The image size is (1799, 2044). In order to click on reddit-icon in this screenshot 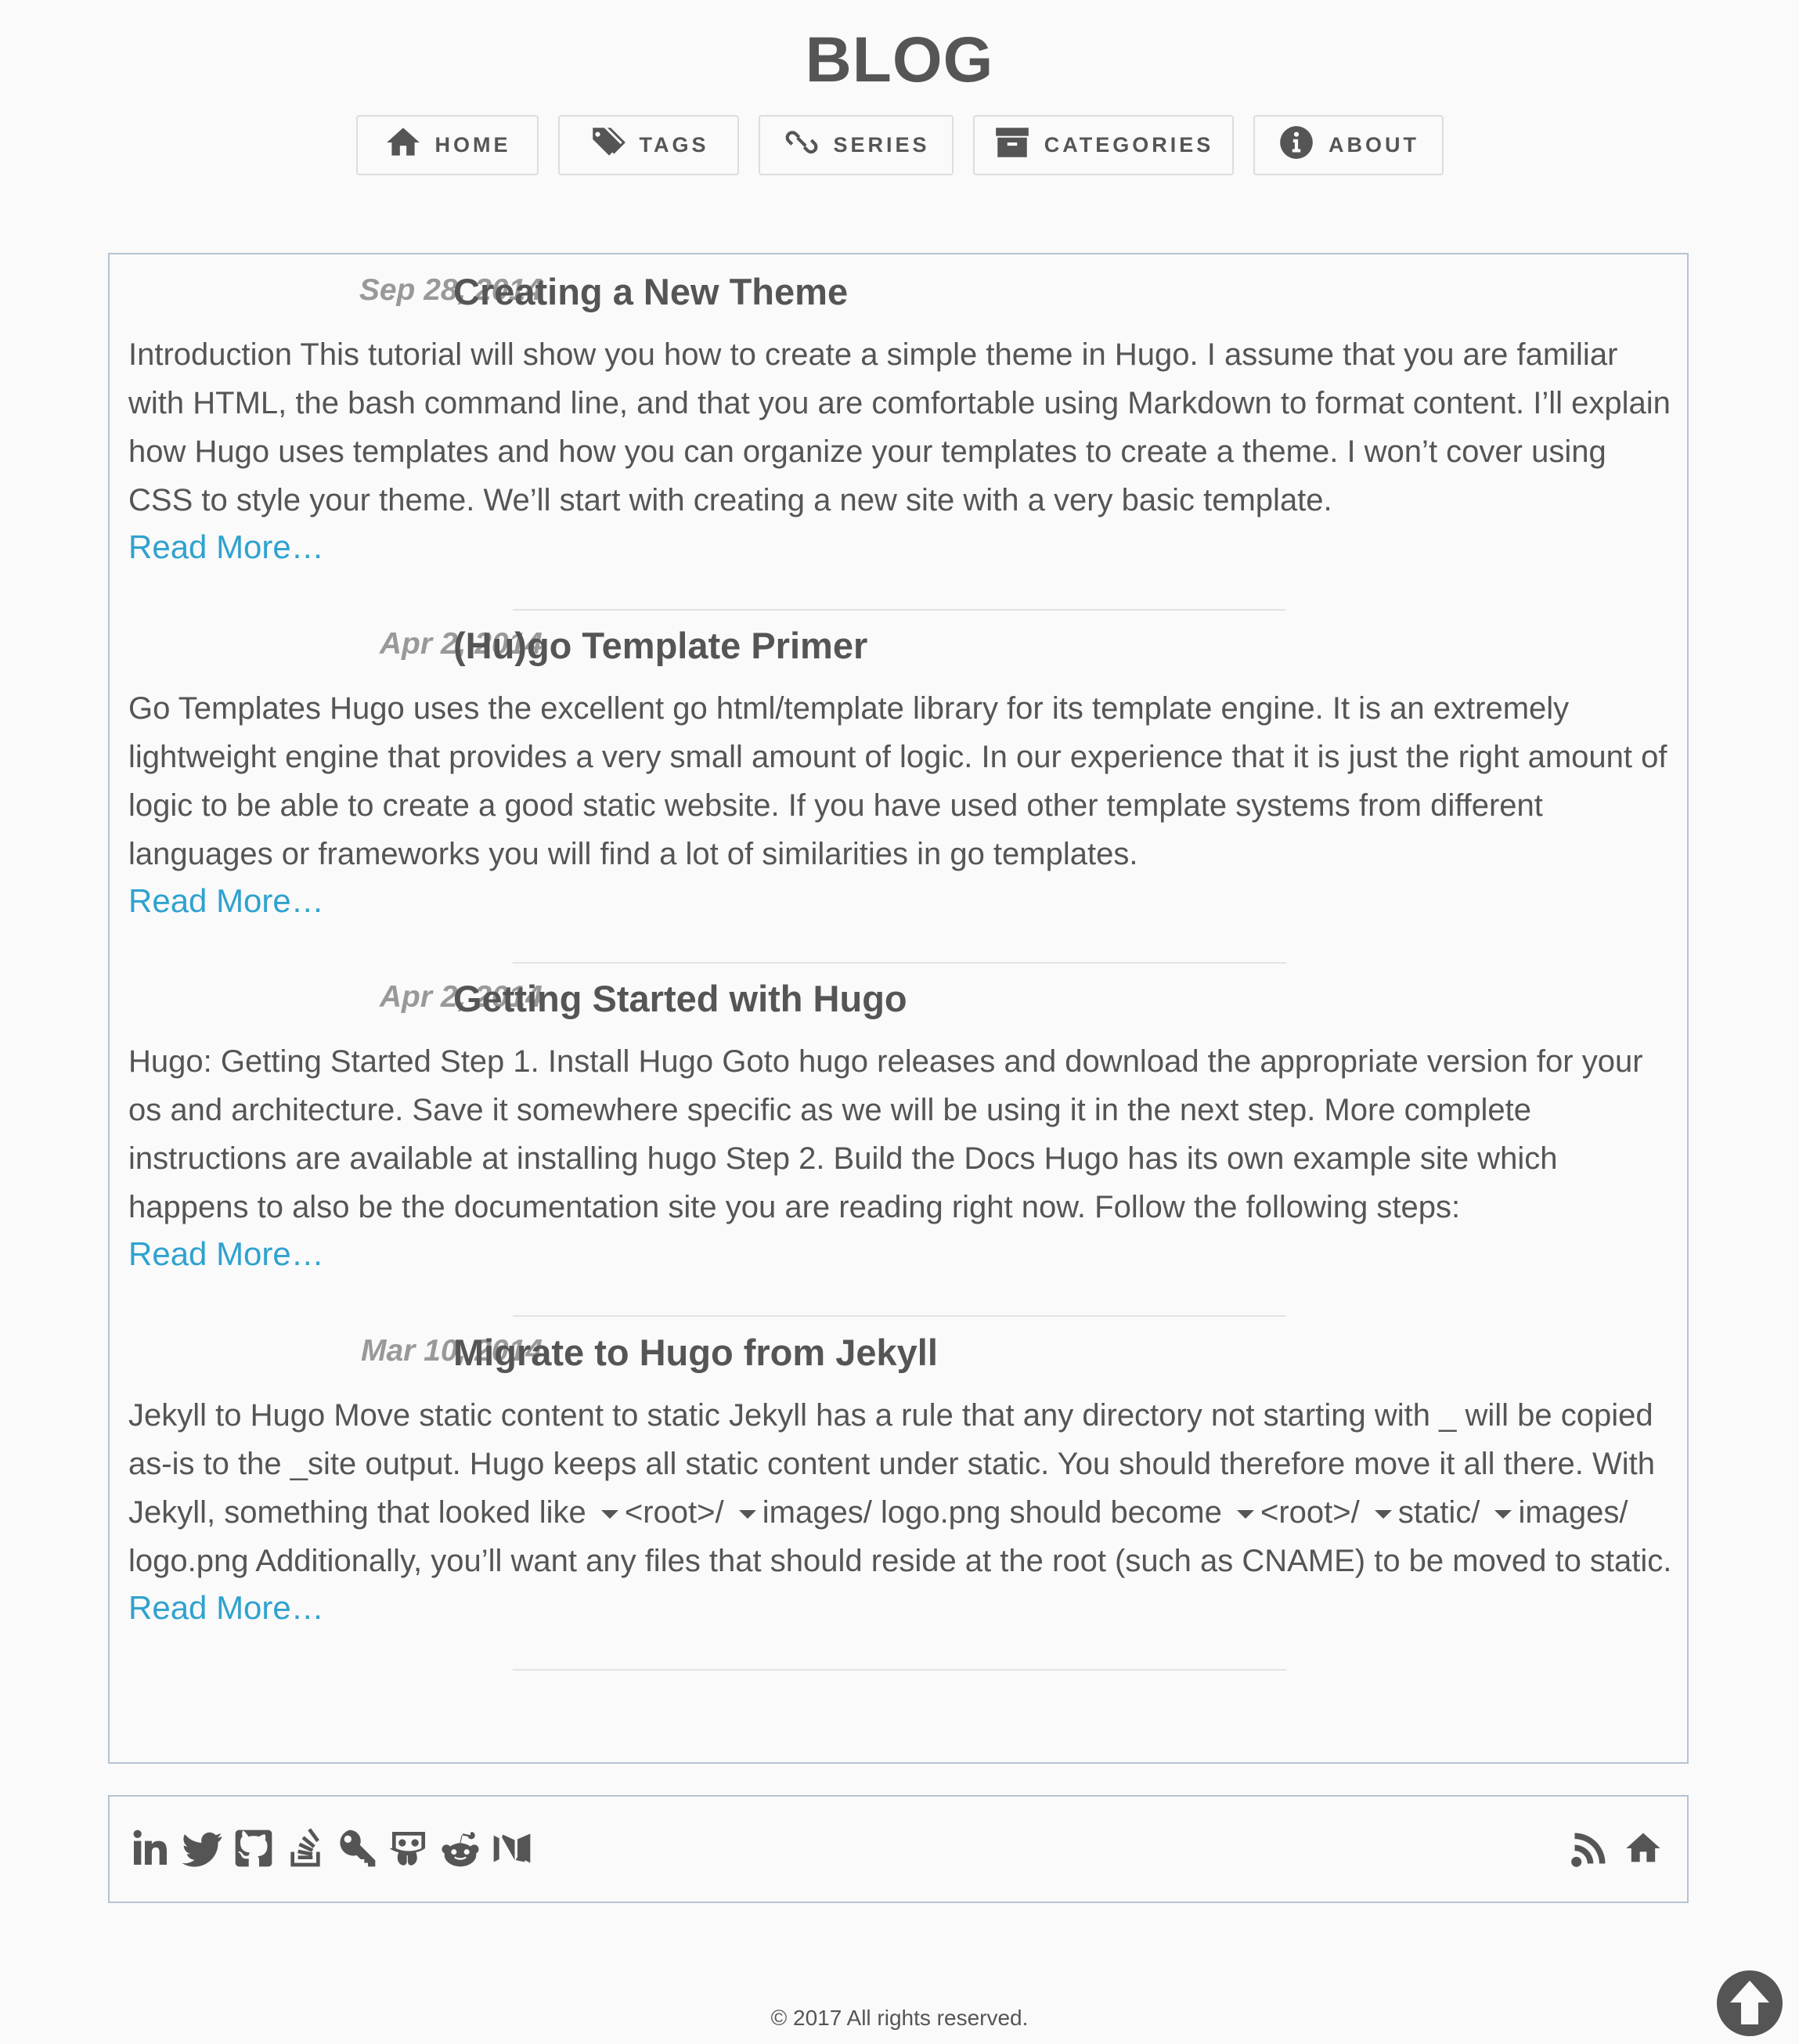, I will do `click(460, 1848)`.